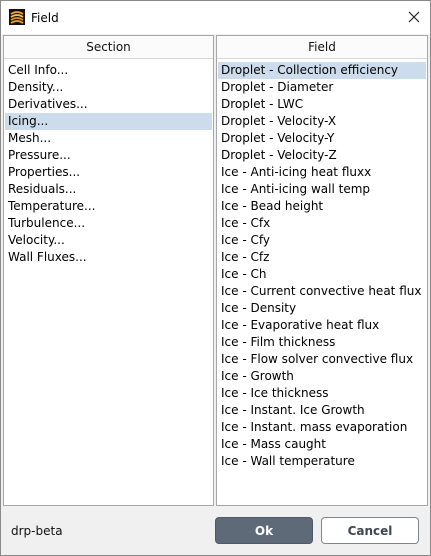 The image size is (431, 556). Describe the element at coordinates (322, 444) in the screenshot. I see `field-item: Ice - Mass caught` at that location.